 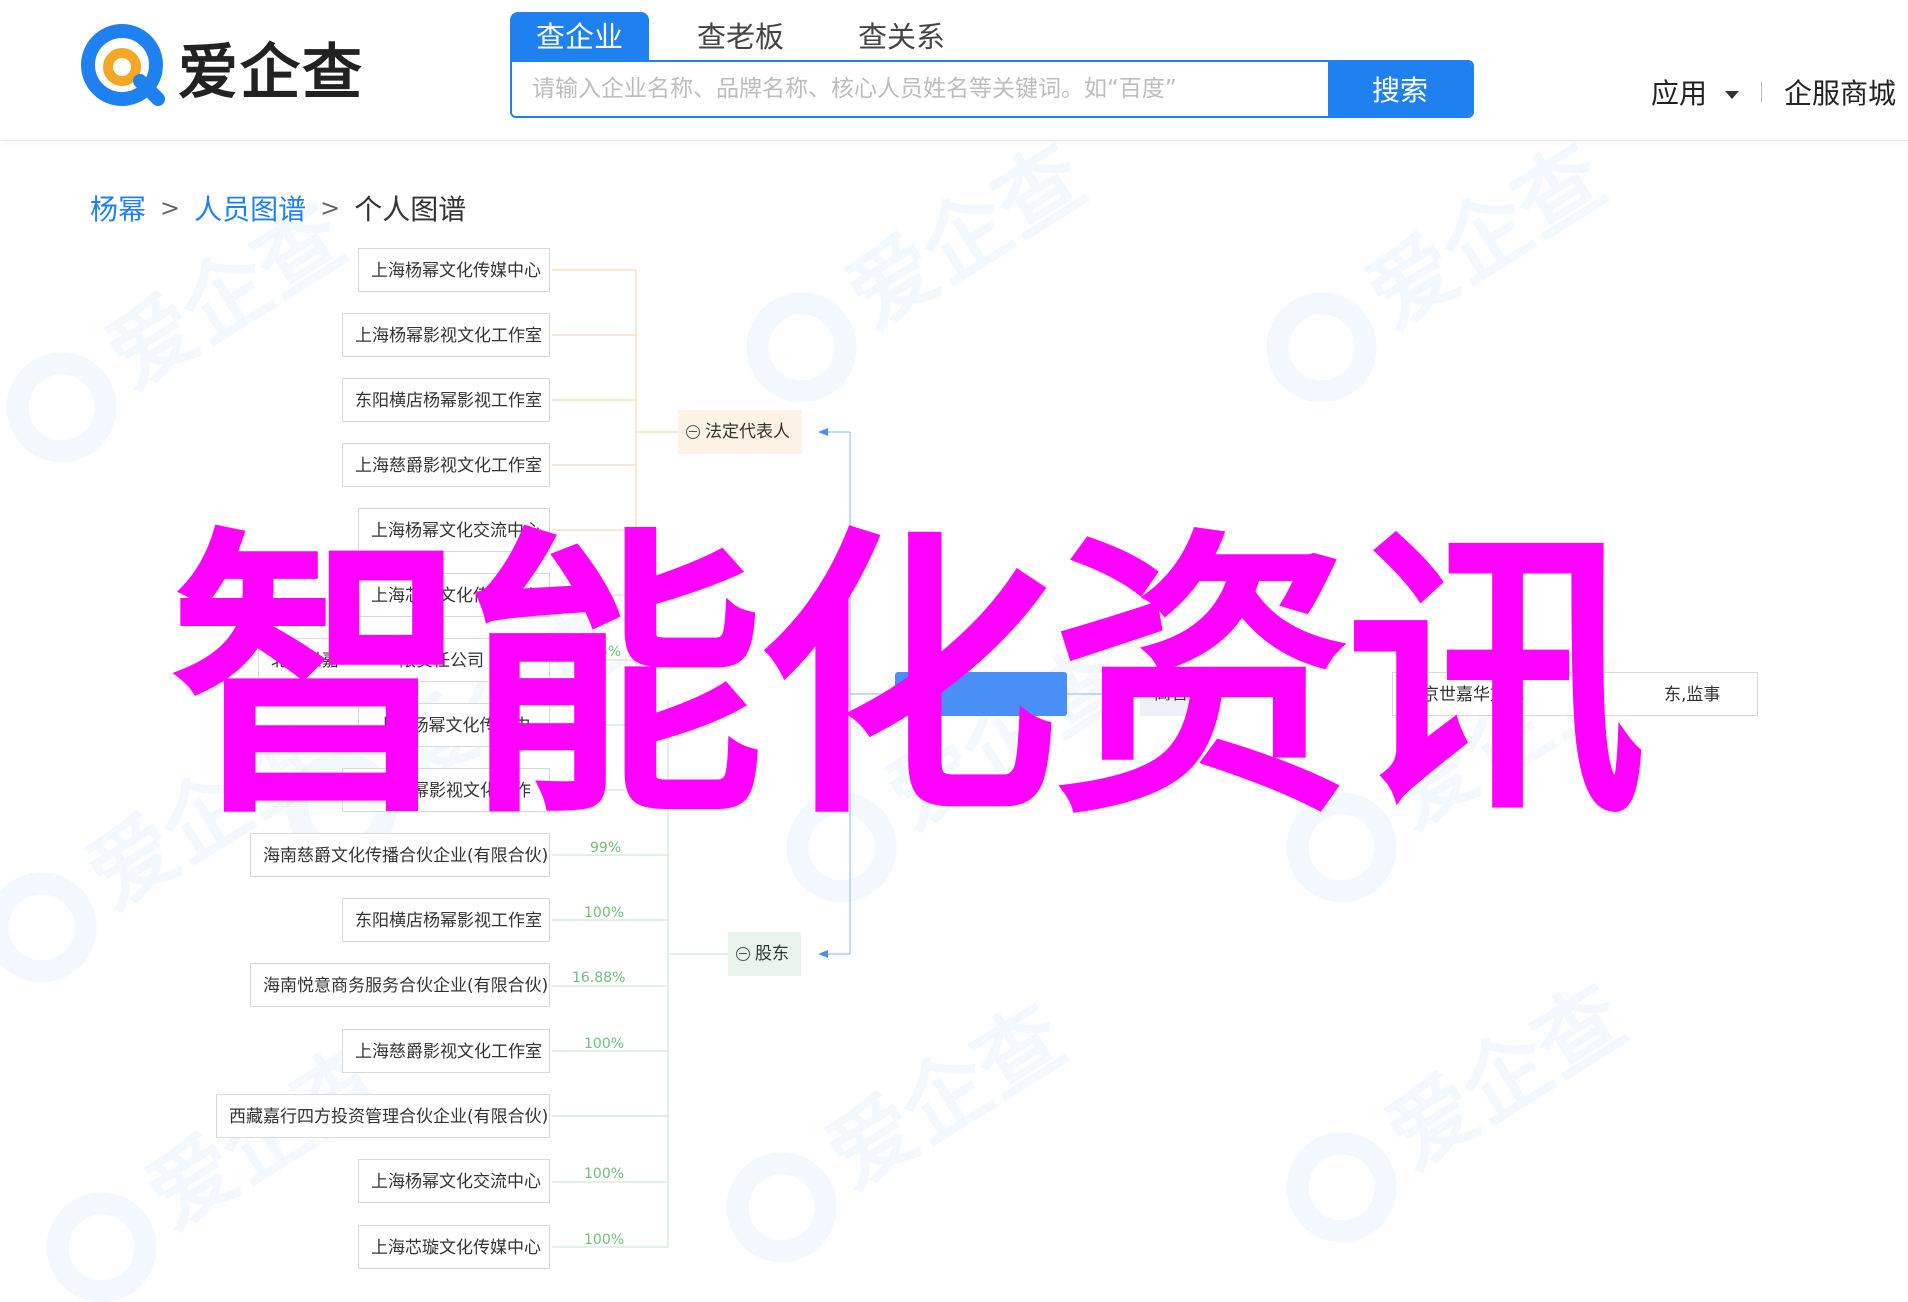 What do you see at coordinates (400, 985) in the screenshot?
I see `company-node: 海南悦意商务服务合伙企业(有限合伙)` at bounding box center [400, 985].